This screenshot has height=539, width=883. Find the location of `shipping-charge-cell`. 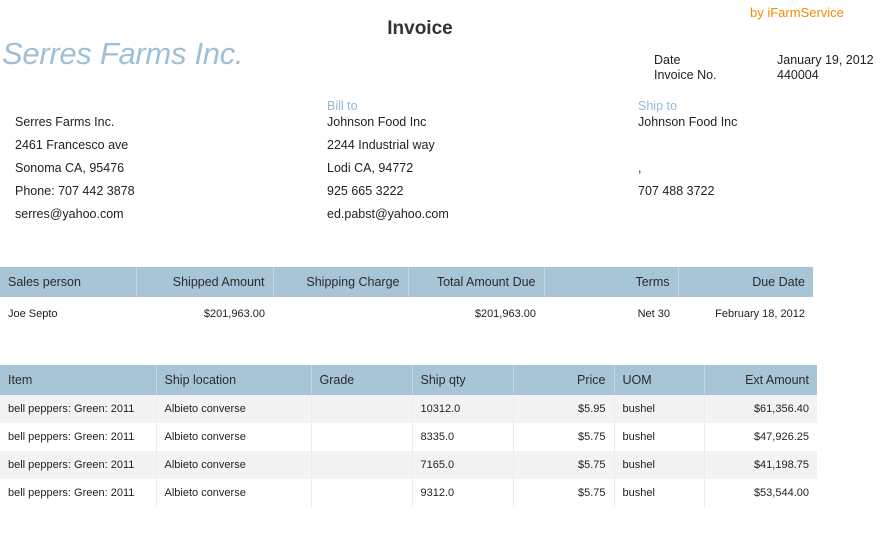

shipping-charge-cell is located at coordinates (340, 314).